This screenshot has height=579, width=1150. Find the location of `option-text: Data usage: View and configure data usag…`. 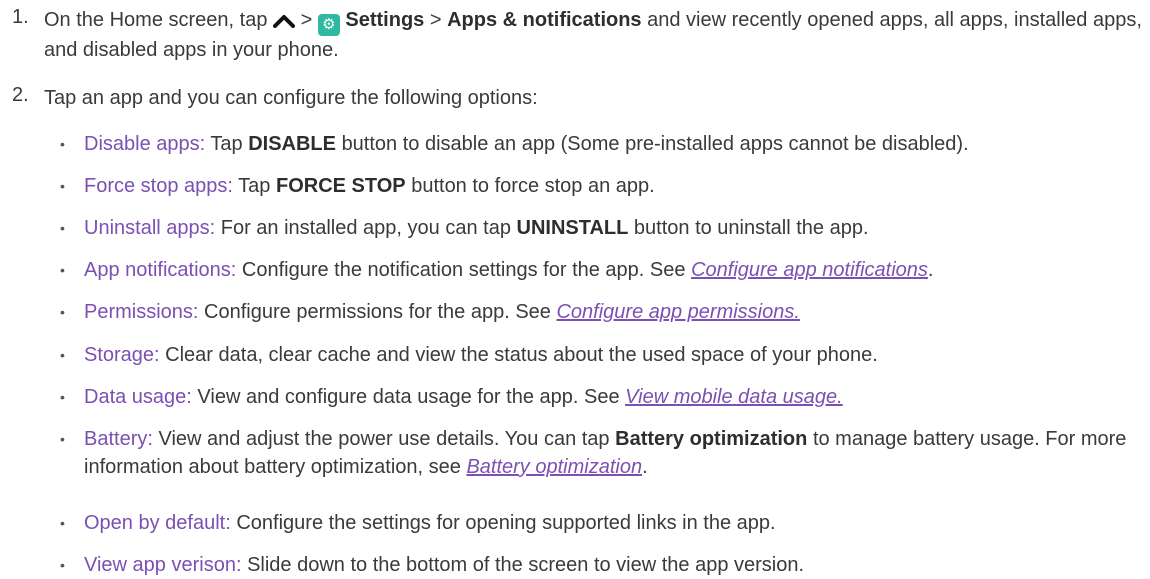

option-text: Data usage: View and configure data usag… is located at coordinates (613, 397).